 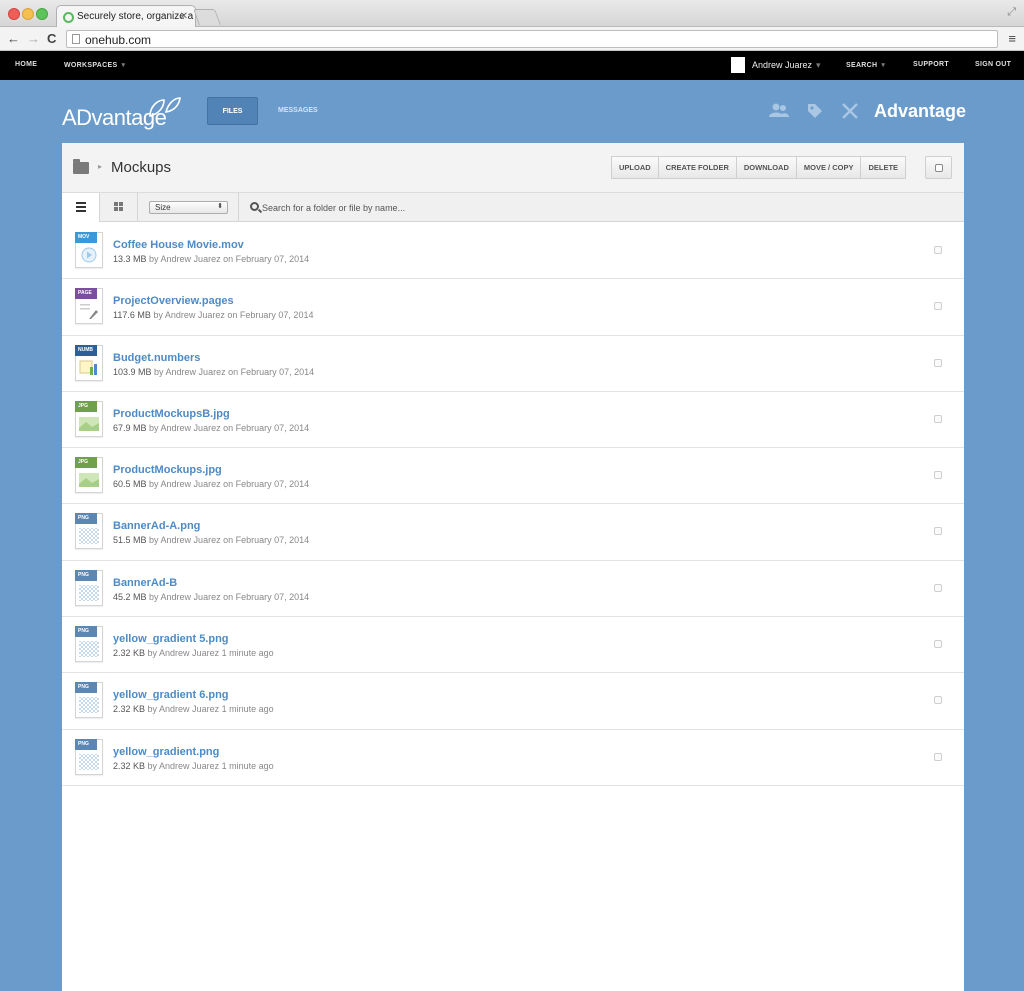 What do you see at coordinates (188, 207) in the screenshot?
I see `sort-select: Size ⬍` at bounding box center [188, 207].